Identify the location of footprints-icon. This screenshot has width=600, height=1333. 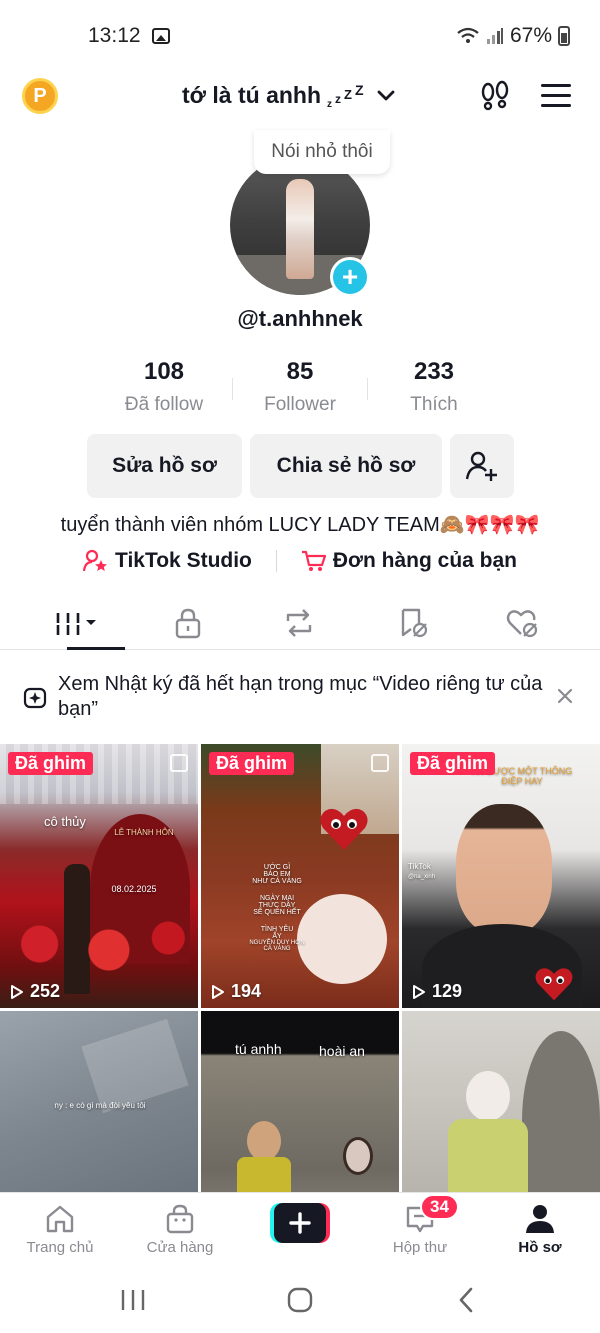
(495, 96).